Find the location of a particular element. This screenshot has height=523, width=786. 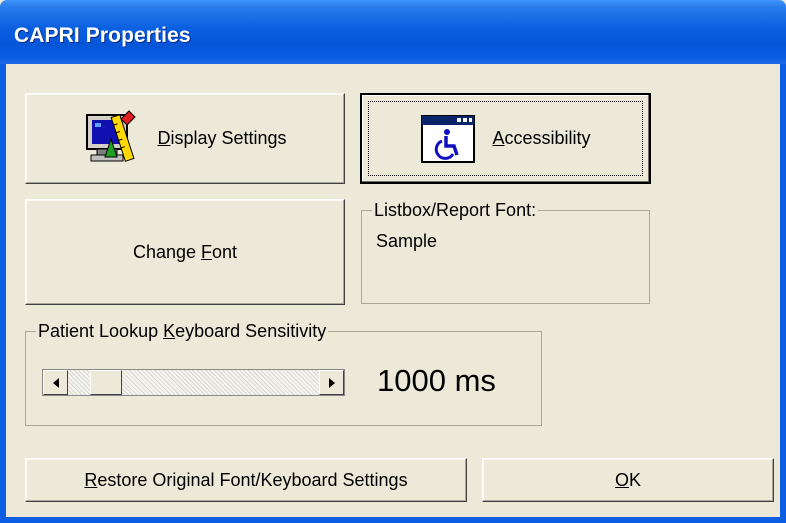

wheelchair-icon is located at coordinates (448, 138).